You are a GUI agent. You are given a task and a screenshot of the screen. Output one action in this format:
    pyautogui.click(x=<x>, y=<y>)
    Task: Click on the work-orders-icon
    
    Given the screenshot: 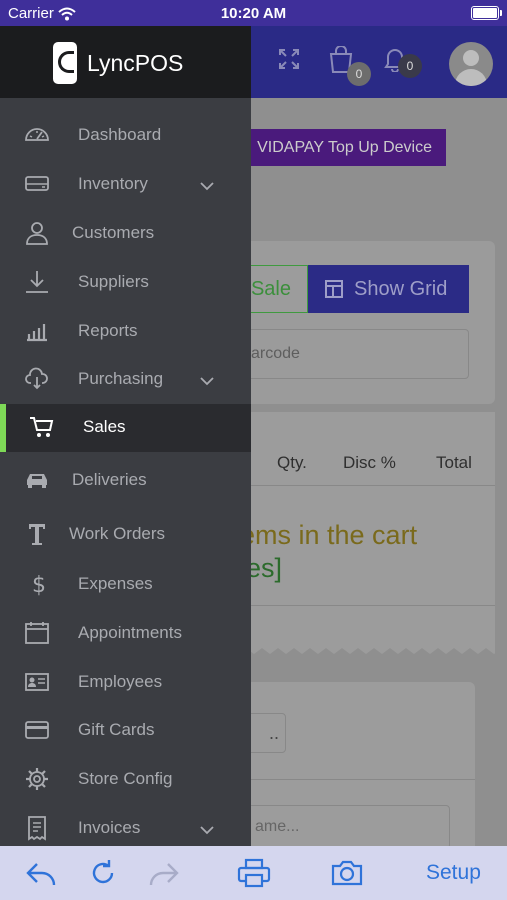 What is the action you would take?
    pyautogui.click(x=37, y=534)
    